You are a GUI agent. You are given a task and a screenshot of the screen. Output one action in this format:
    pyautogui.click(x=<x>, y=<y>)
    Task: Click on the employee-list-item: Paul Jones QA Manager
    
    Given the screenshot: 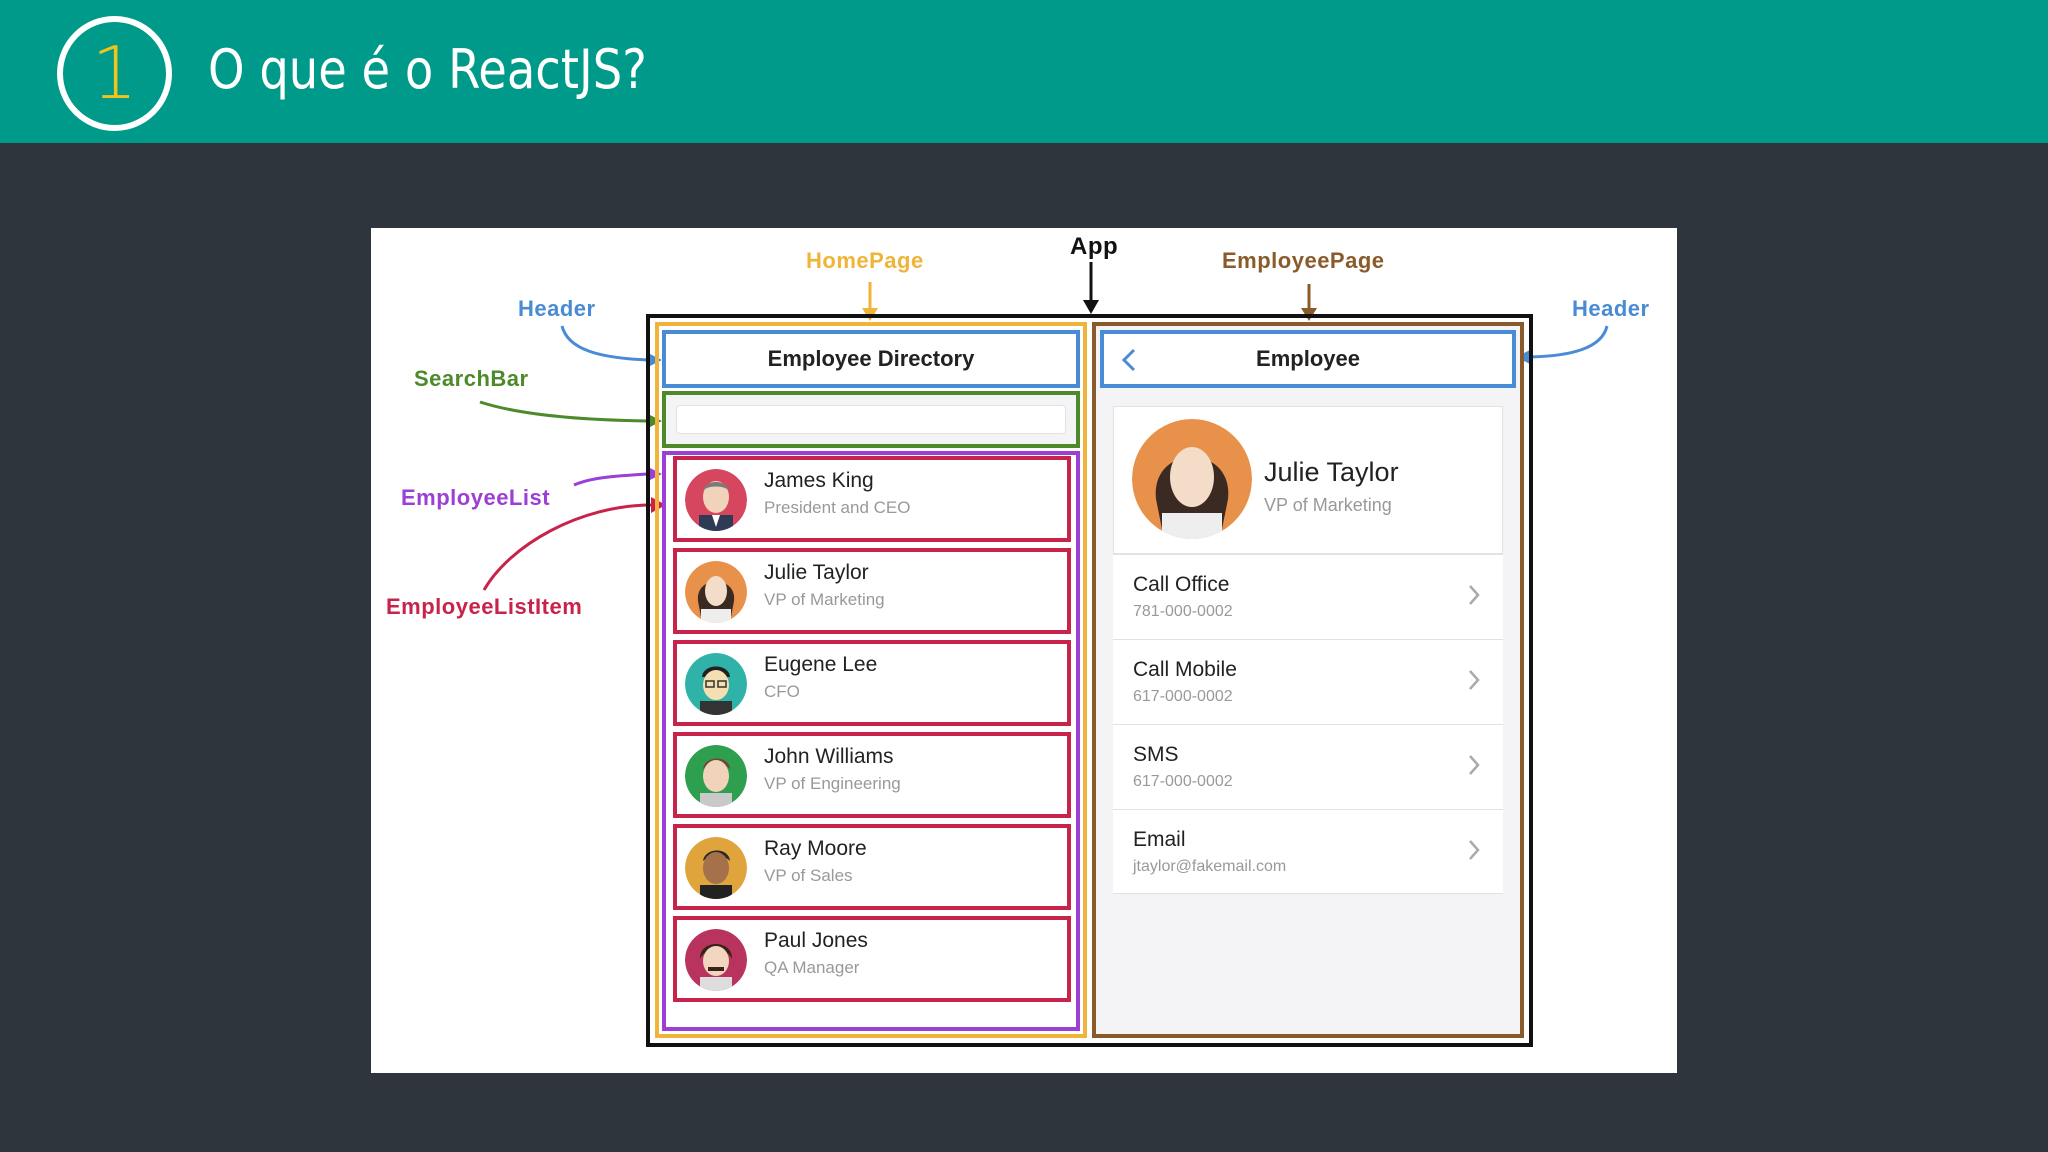 What is the action you would take?
    pyautogui.click(x=872, y=959)
    